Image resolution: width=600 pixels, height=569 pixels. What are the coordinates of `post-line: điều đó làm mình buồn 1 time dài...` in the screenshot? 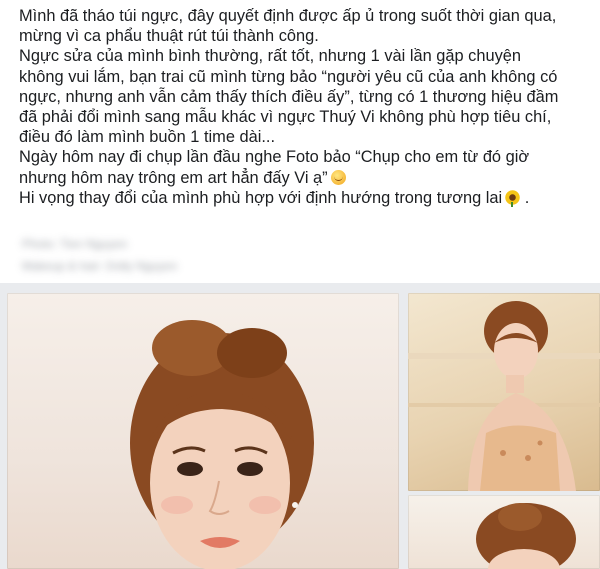 It's located at (147, 137).